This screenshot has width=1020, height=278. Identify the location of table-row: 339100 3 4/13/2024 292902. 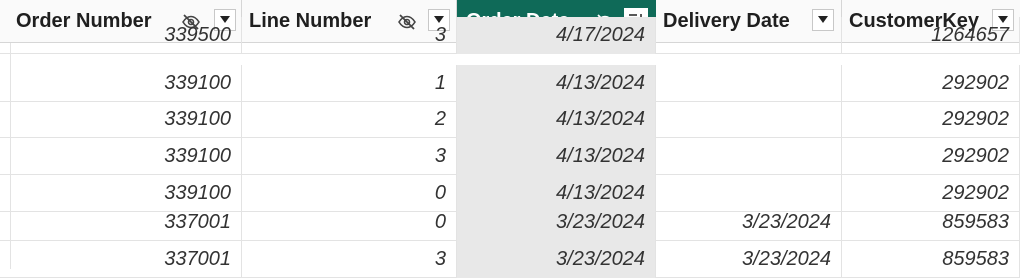
(510, 156).